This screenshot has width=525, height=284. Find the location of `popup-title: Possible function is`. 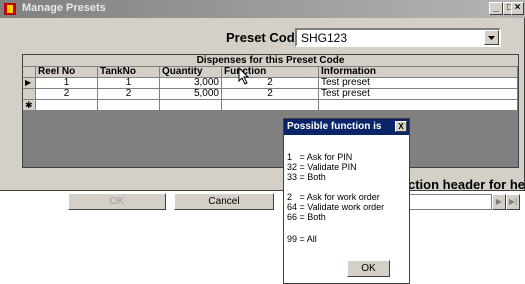

popup-title: Possible function is is located at coordinates (334, 126).